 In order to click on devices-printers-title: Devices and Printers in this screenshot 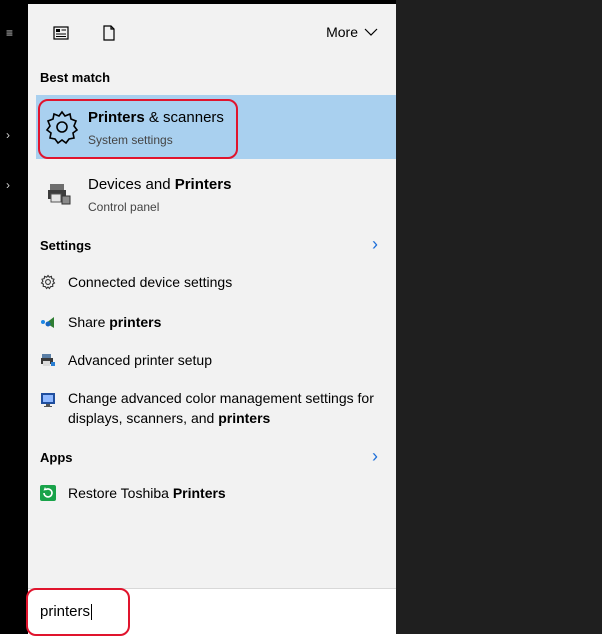, I will do `click(159, 184)`.